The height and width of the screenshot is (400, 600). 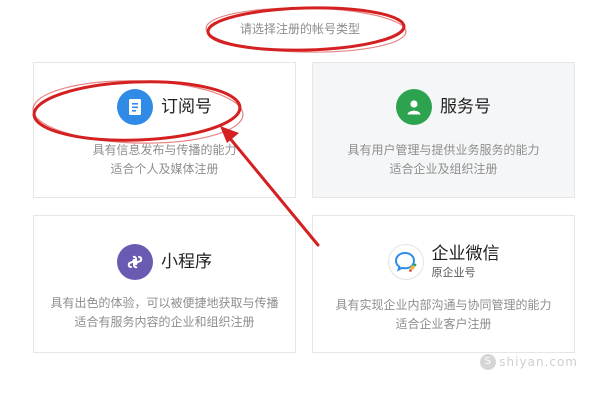 I want to click on card-description-line: 适合企业客户注册, so click(x=443, y=324).